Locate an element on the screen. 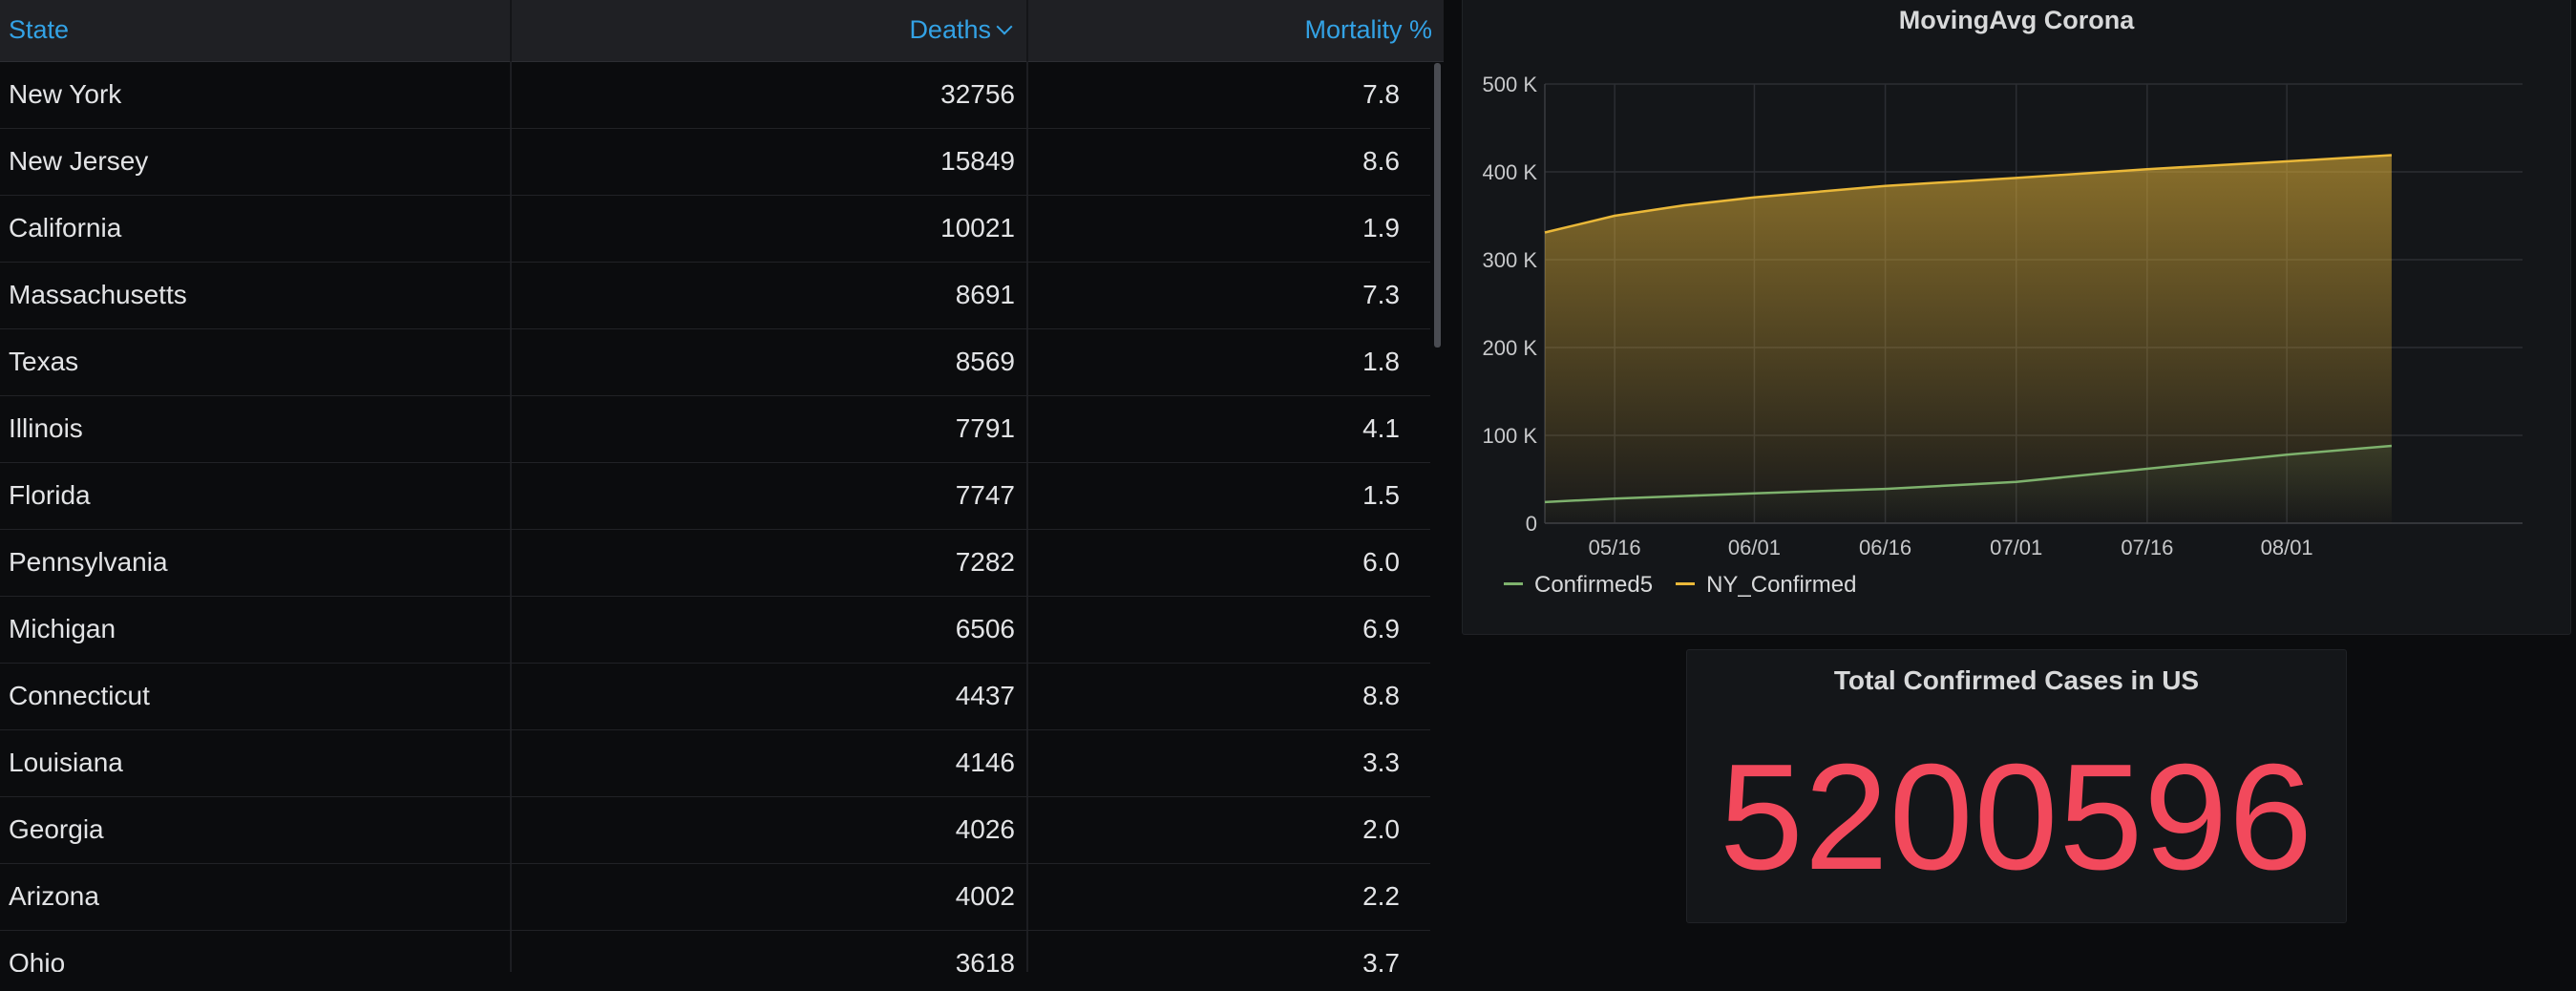 The height and width of the screenshot is (991, 2576). stat-value: 5200596 is located at coordinates (2016, 817).